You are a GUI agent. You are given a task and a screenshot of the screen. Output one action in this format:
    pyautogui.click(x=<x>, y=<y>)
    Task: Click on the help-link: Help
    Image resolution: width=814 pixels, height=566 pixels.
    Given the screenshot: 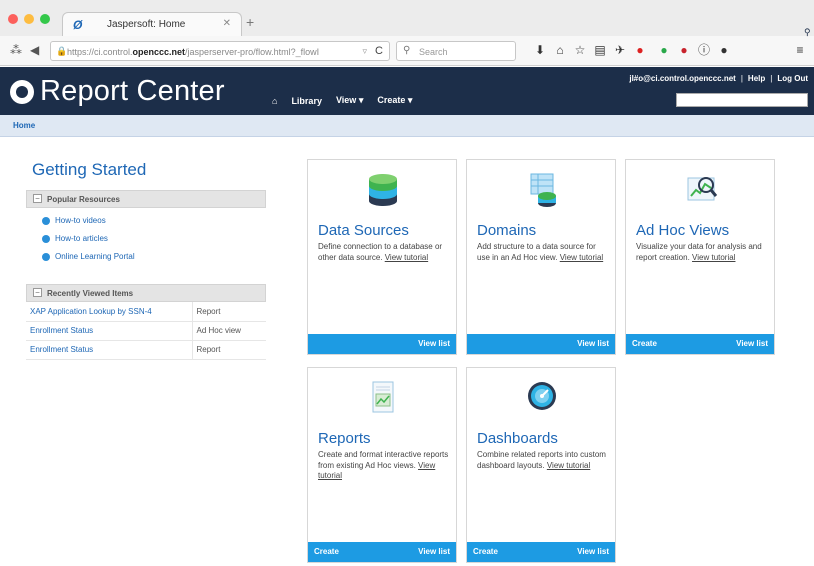 What is the action you would take?
    pyautogui.click(x=756, y=78)
    